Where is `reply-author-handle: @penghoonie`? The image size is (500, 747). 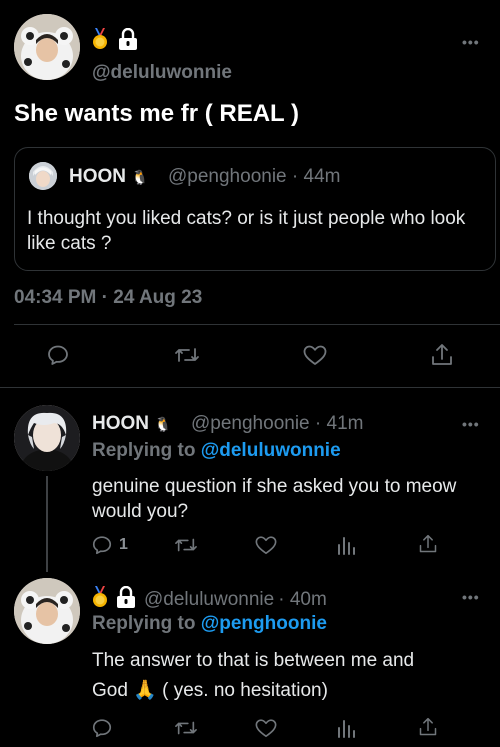
reply-author-handle: @penghoonie is located at coordinates (250, 423).